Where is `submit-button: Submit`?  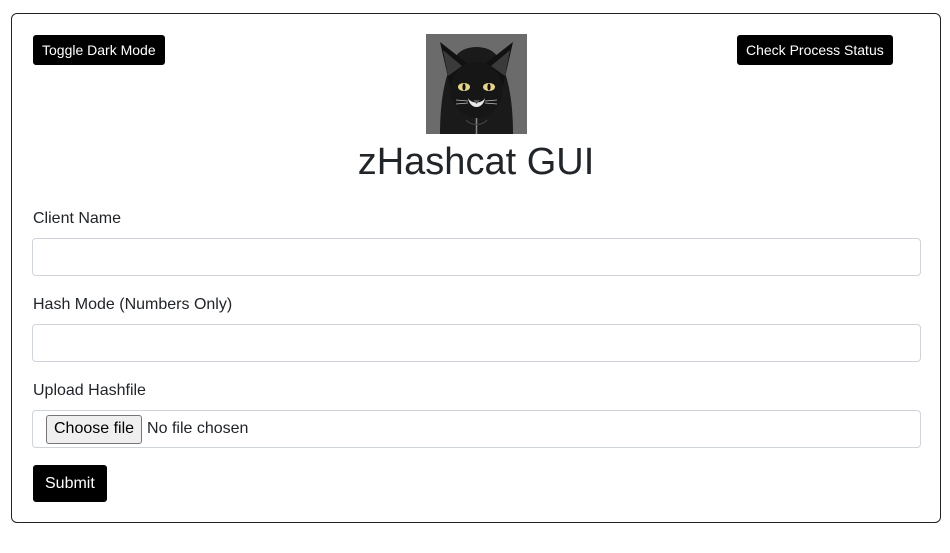
submit-button: Submit is located at coordinates (70, 483).